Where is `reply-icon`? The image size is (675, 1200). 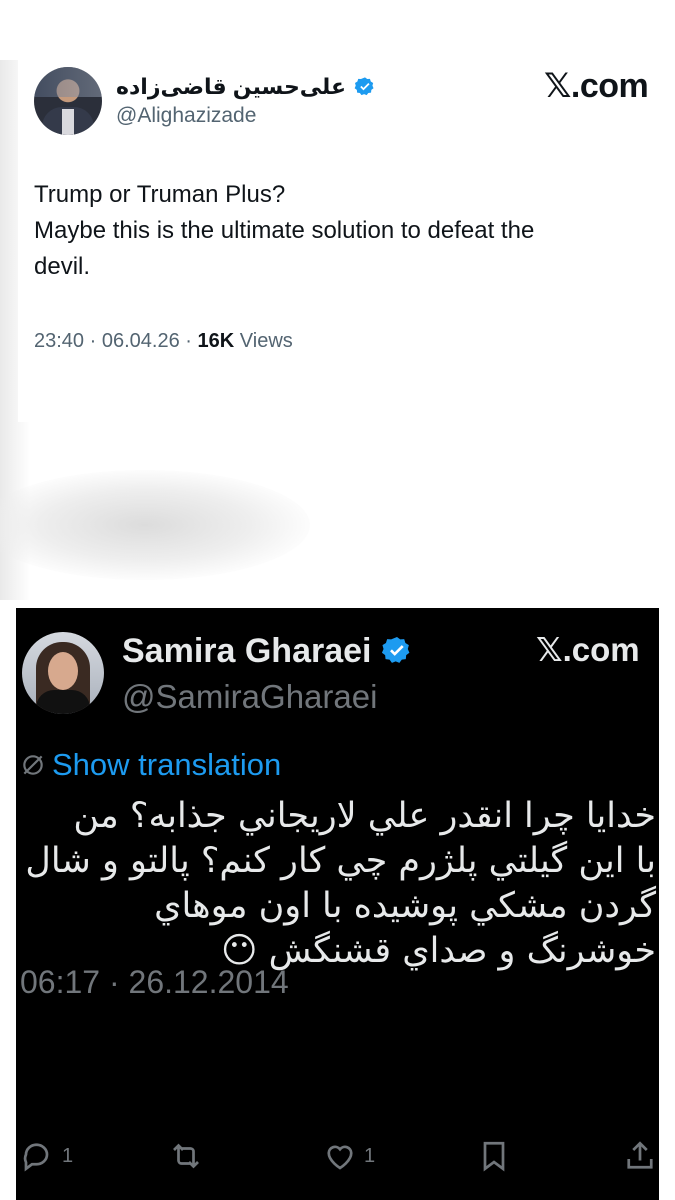 reply-icon is located at coordinates (36, 1157).